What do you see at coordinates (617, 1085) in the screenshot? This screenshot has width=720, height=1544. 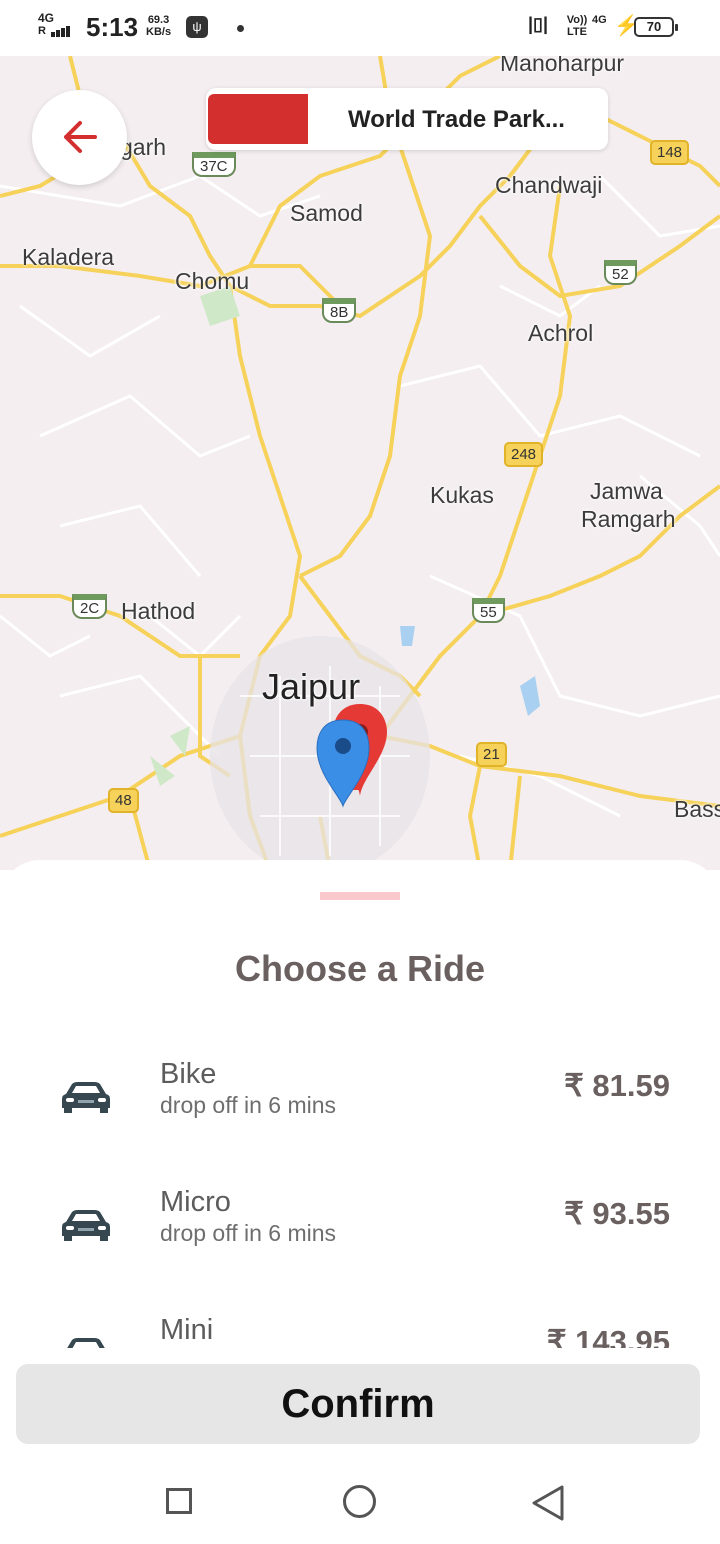 I see `ride-price: ₹ 81.59` at bounding box center [617, 1085].